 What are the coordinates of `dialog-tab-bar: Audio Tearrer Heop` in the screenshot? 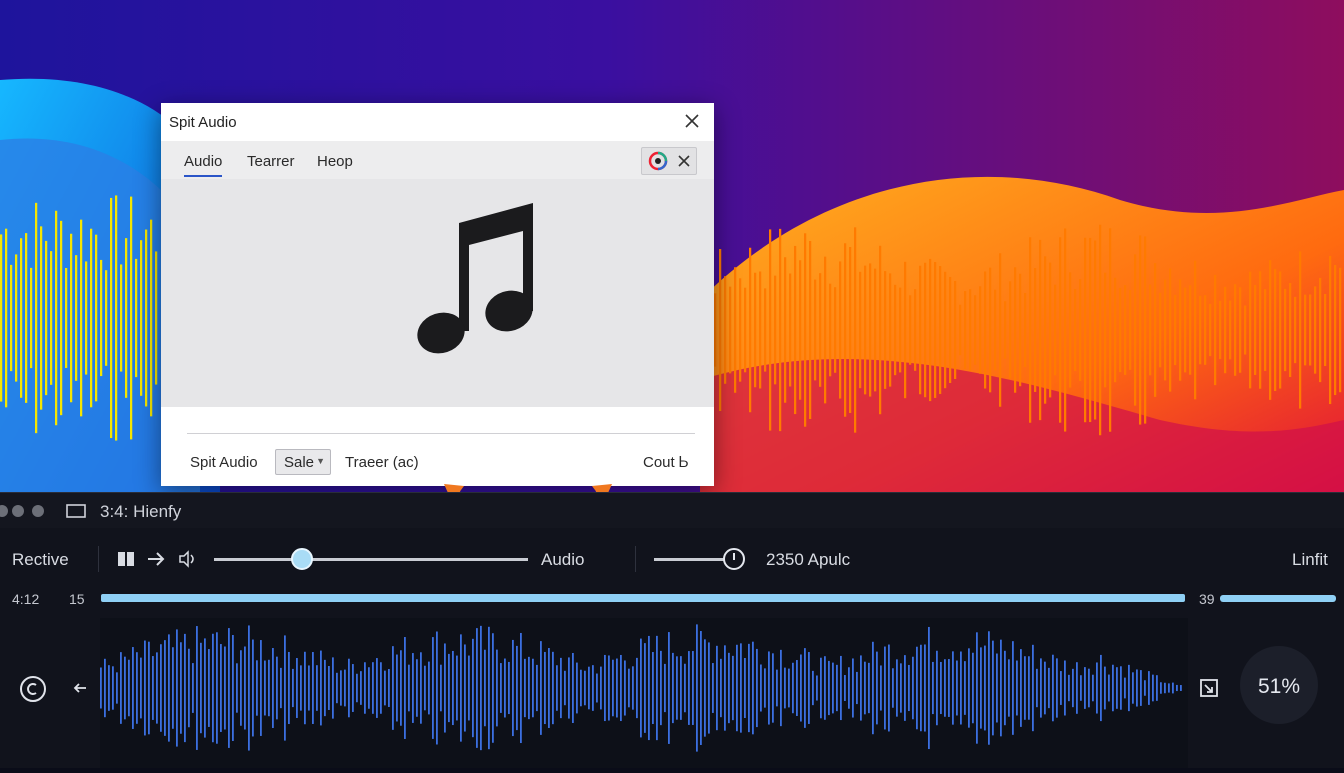 It's located at (437, 160).